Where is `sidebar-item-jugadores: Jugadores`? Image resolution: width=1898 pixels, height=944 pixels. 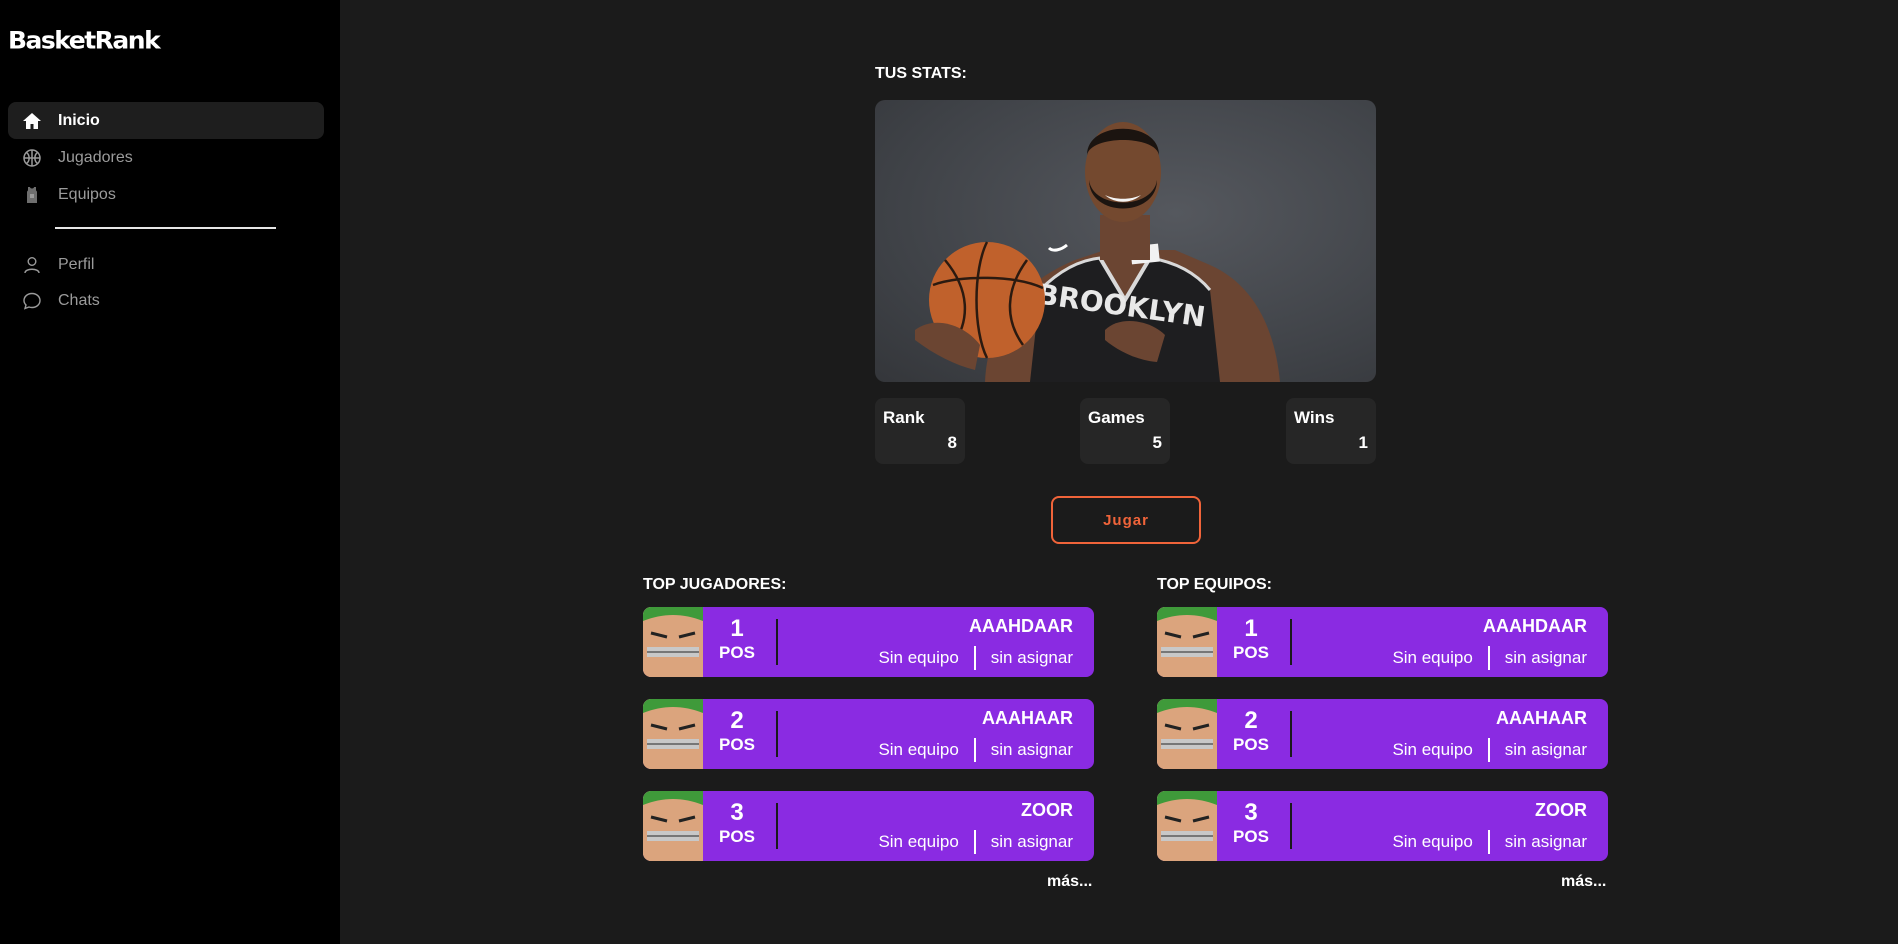
sidebar-item-jugadores: Jugadores is located at coordinates (166, 157).